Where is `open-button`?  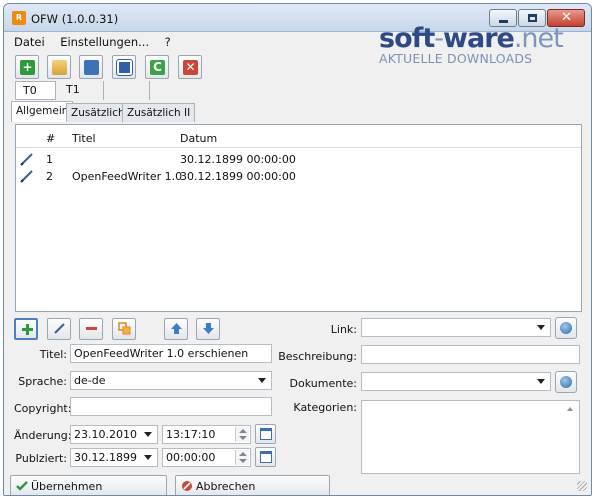
open-button is located at coordinates (59, 67).